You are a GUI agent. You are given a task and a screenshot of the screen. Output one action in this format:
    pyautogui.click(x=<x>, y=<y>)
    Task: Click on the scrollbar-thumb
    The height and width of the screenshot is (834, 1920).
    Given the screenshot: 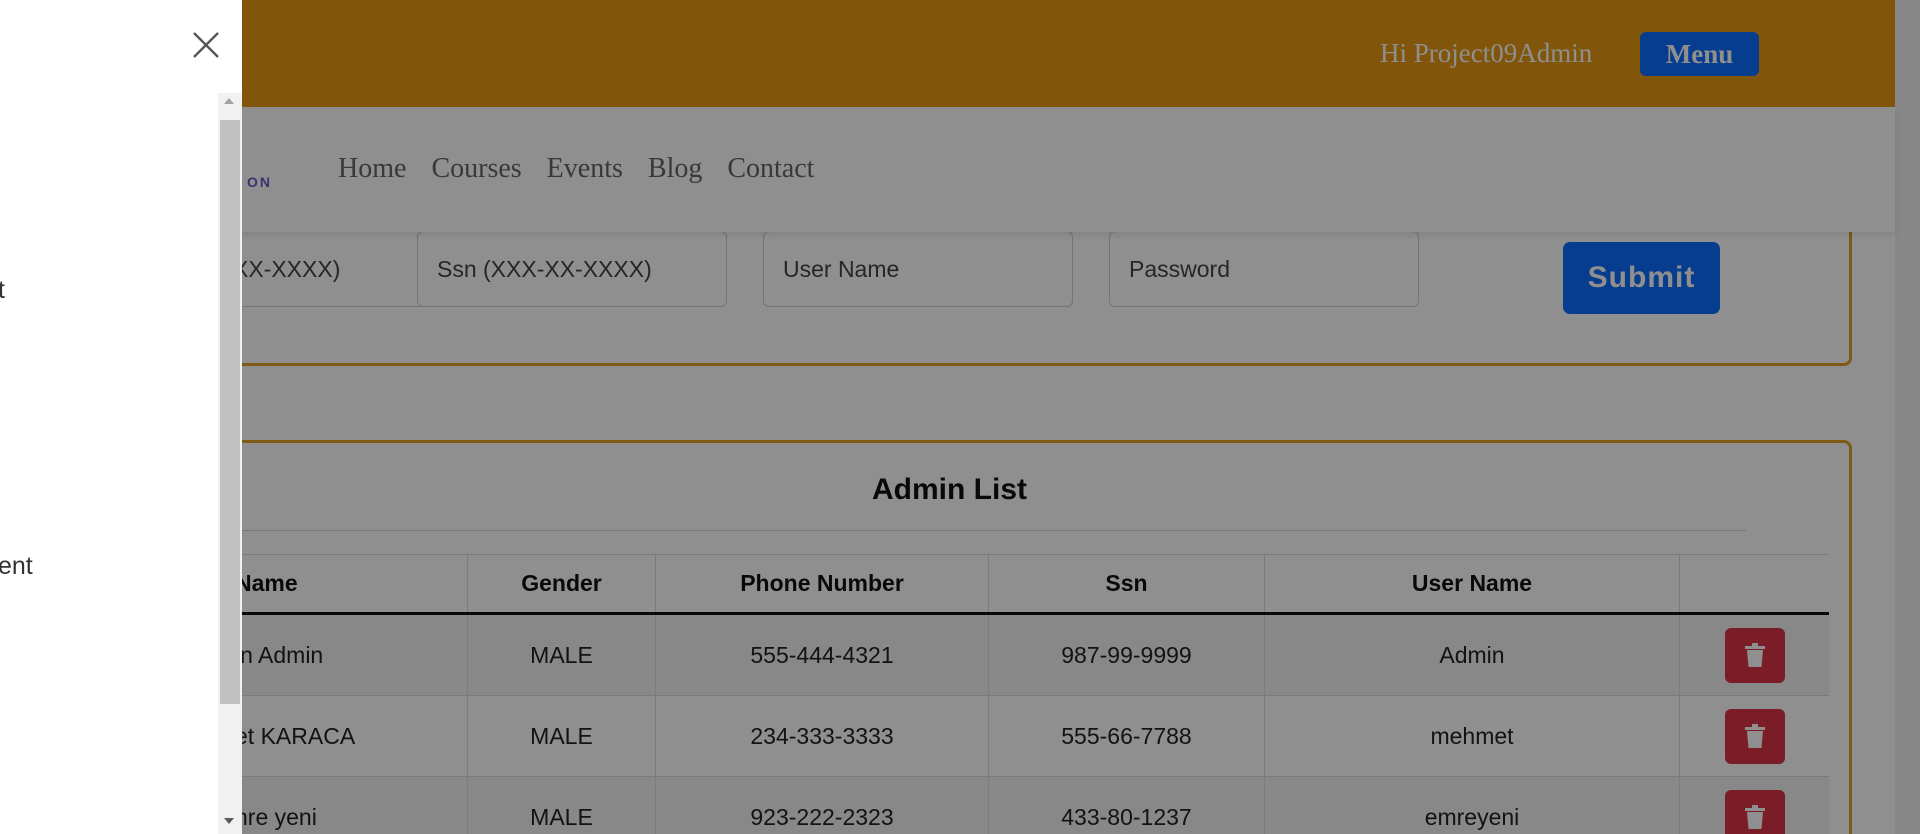 What is the action you would take?
    pyautogui.click(x=230, y=412)
    